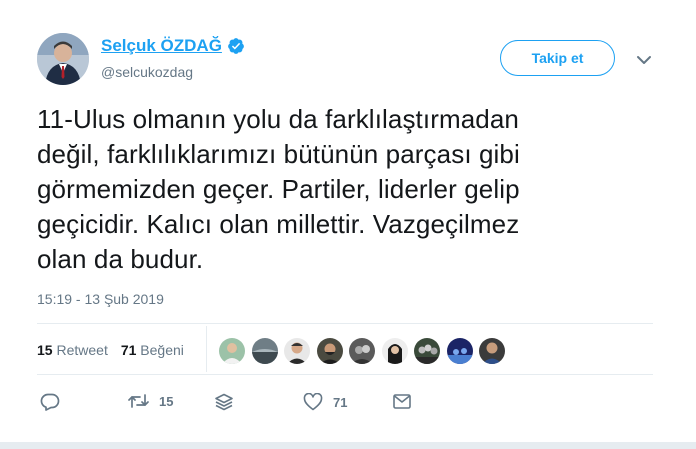  I want to click on like-stat: 71 Beğeni, so click(152, 350).